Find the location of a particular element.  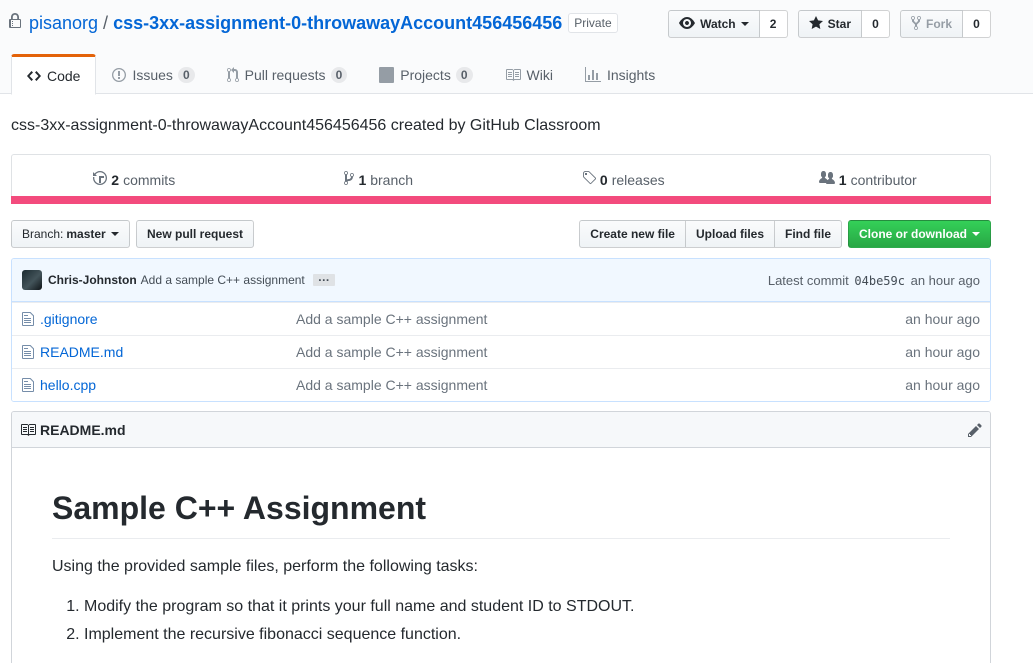

pull-request-icon is located at coordinates (232, 75).